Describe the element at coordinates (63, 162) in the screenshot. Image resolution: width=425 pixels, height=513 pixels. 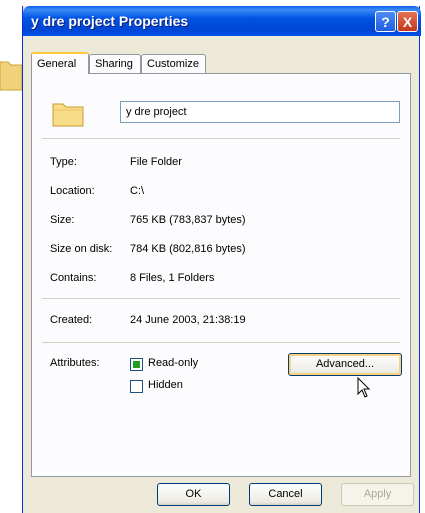
I see `type-label: Type:` at that location.